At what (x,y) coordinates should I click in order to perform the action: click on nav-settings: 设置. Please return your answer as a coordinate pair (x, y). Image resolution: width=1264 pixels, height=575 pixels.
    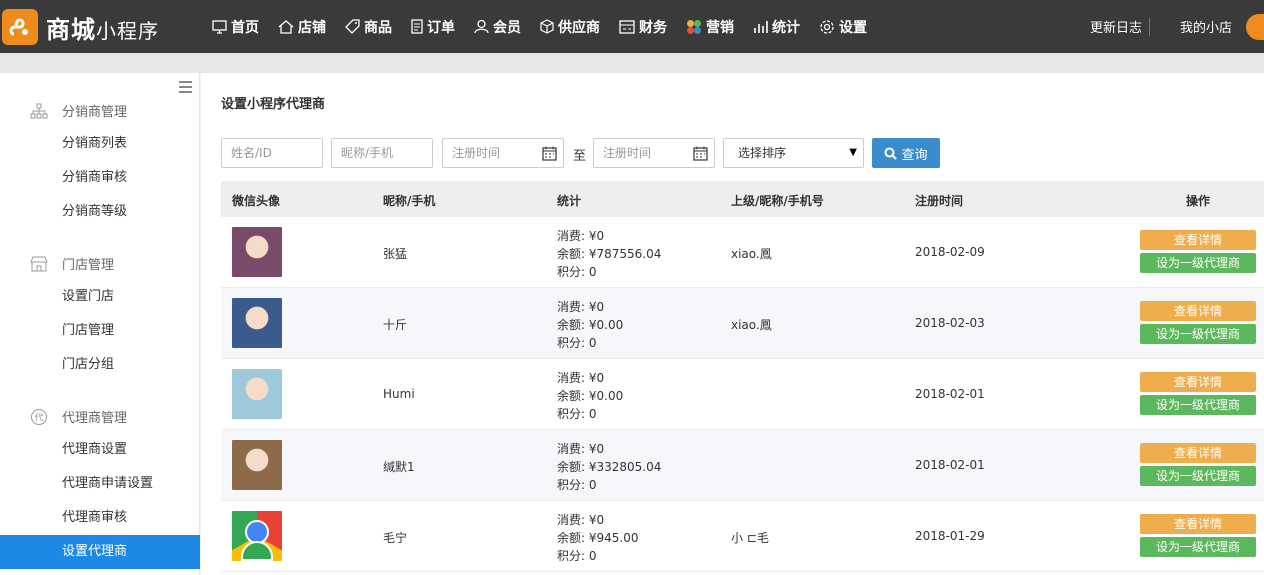
    Looking at the image, I should click on (843, 27).